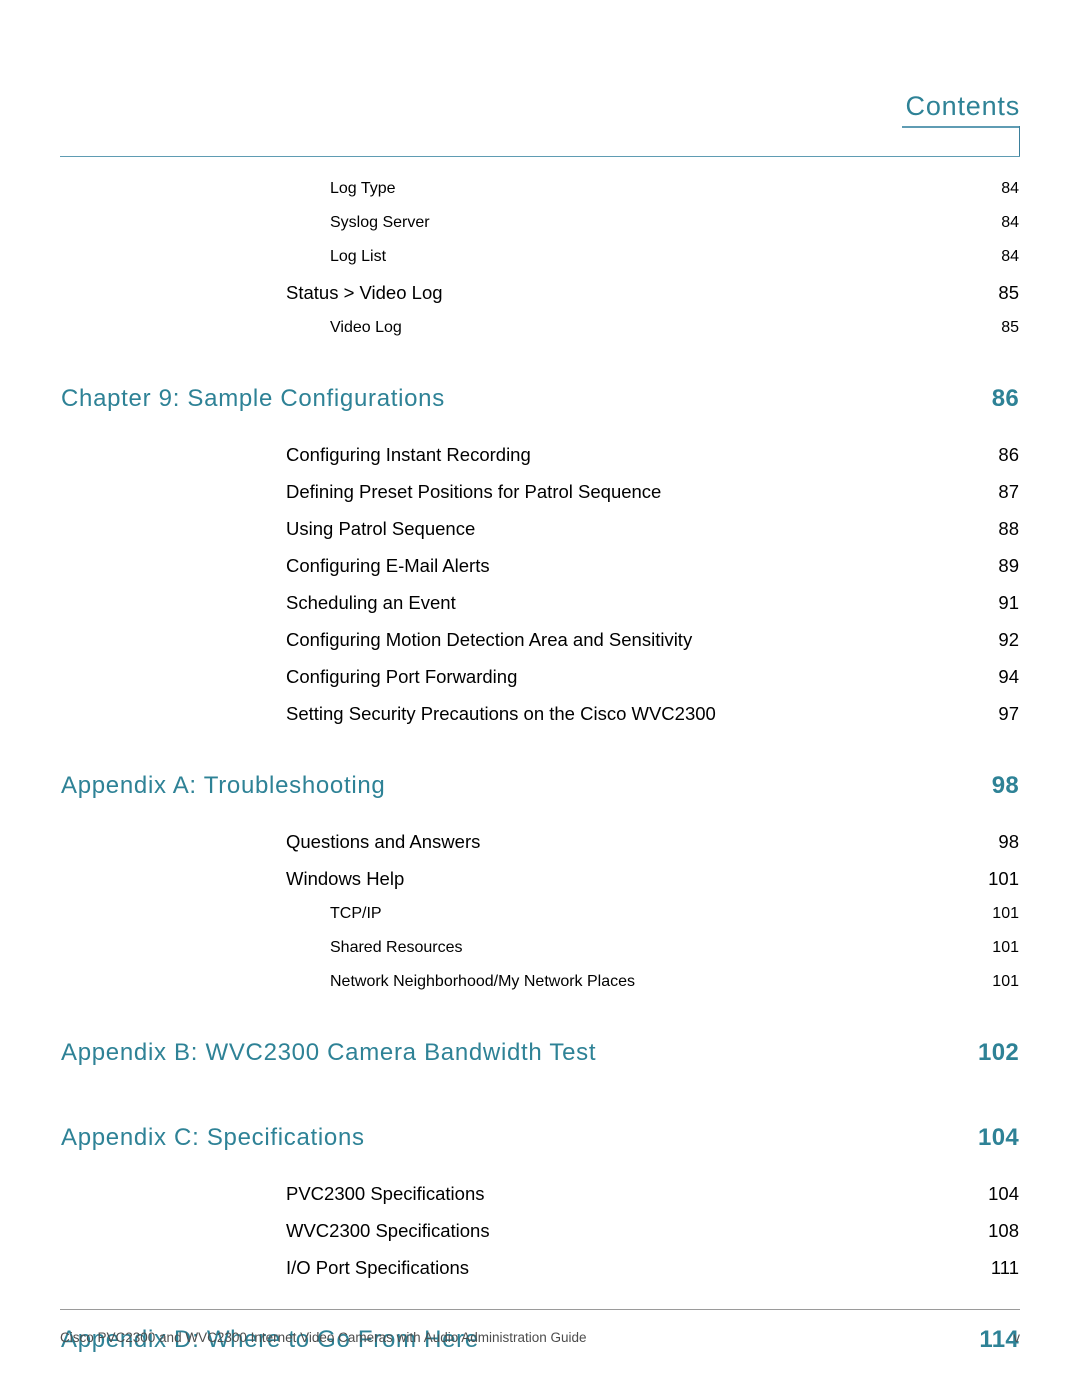 The width and height of the screenshot is (1080, 1397). What do you see at coordinates (540, 1230) in the screenshot?
I see `toc-entry: WVC2300 Specifications 108` at bounding box center [540, 1230].